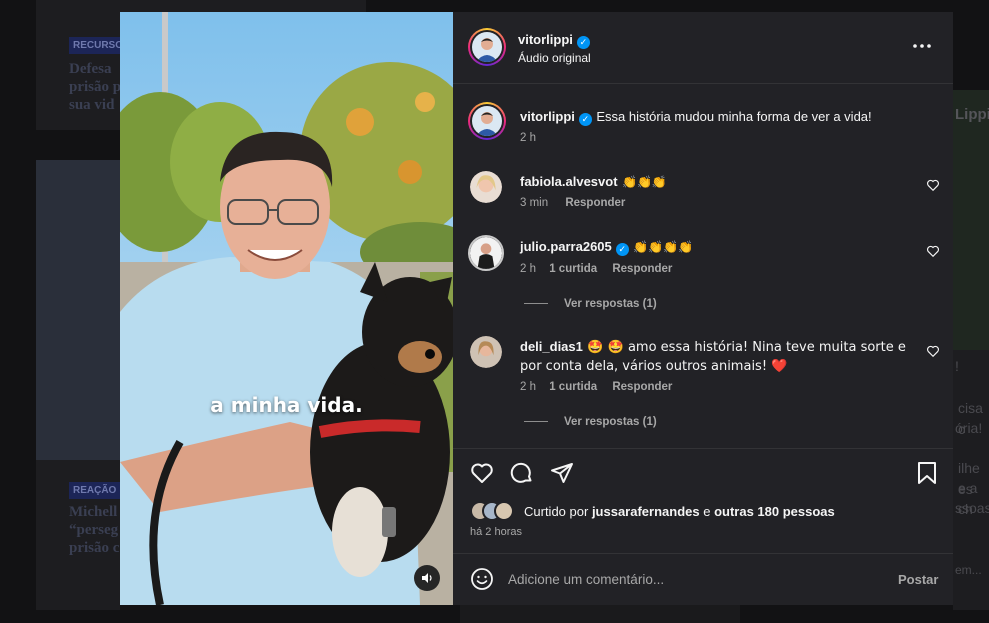  I want to click on bg-right-text: ória!, so click(969, 428).